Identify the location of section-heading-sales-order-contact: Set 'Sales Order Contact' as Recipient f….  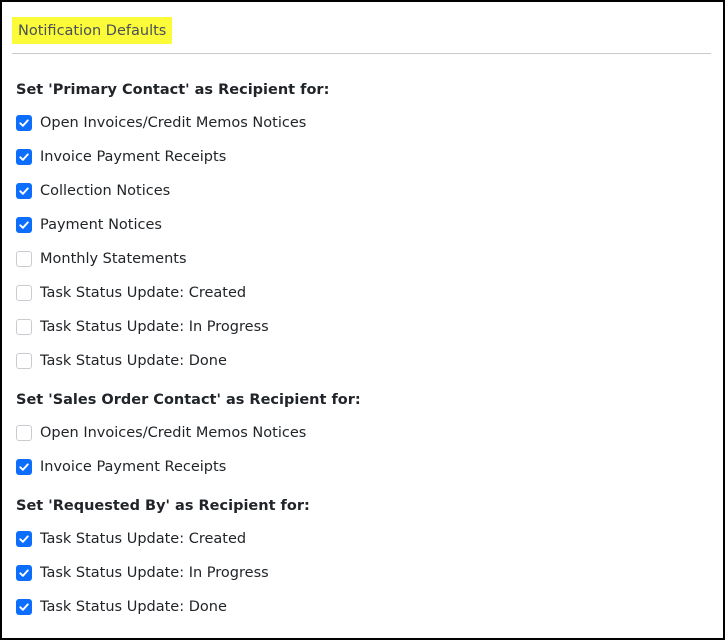
(188, 400).